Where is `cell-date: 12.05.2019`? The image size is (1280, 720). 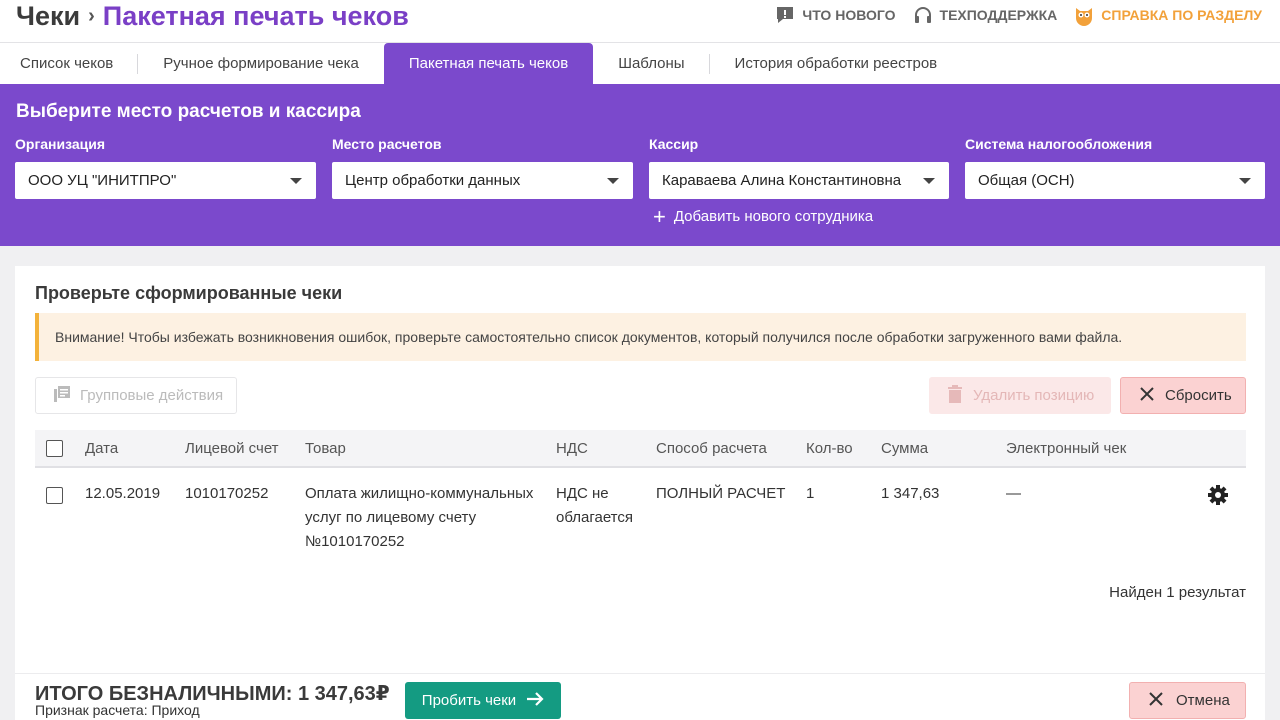
cell-date: 12.05.2019 is located at coordinates (123, 493).